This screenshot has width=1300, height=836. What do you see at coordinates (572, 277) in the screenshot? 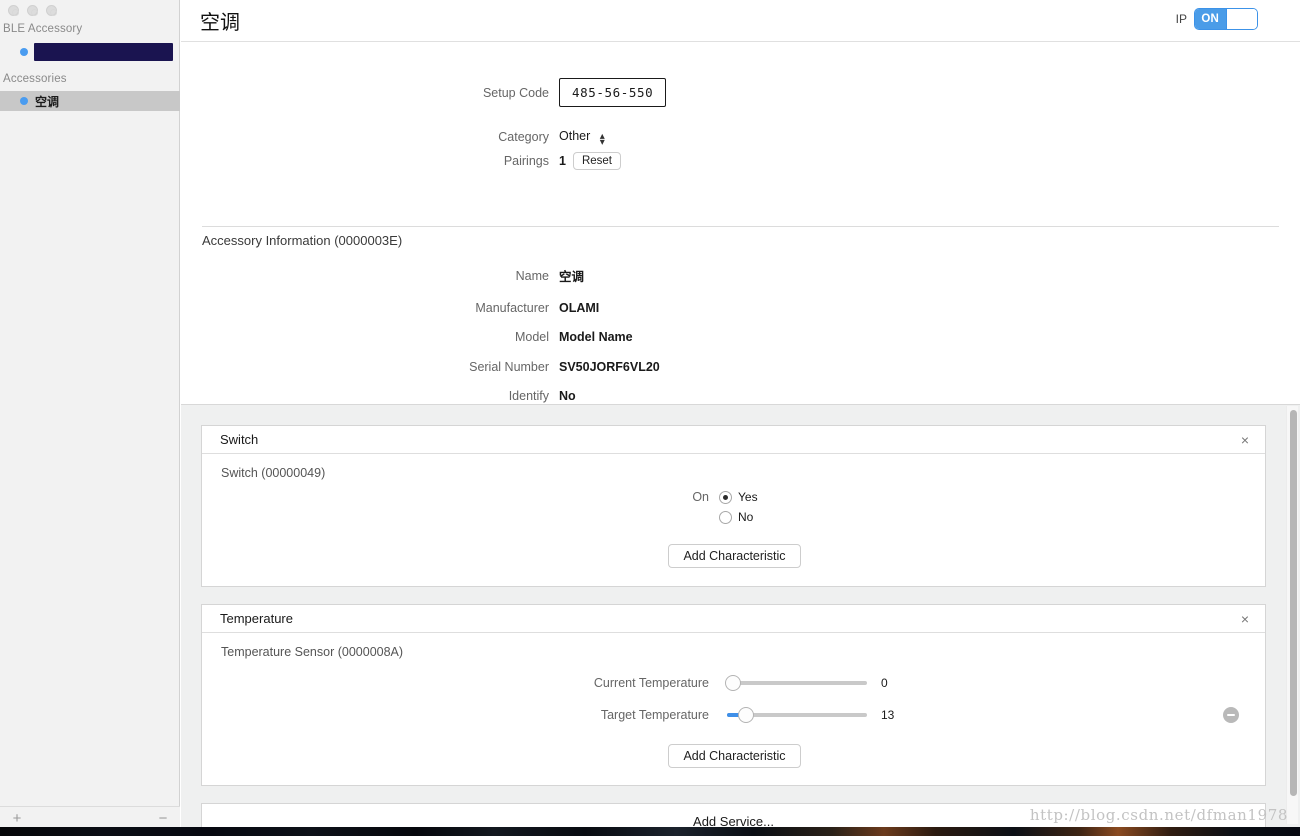
I see `info-value: 空调` at bounding box center [572, 277].